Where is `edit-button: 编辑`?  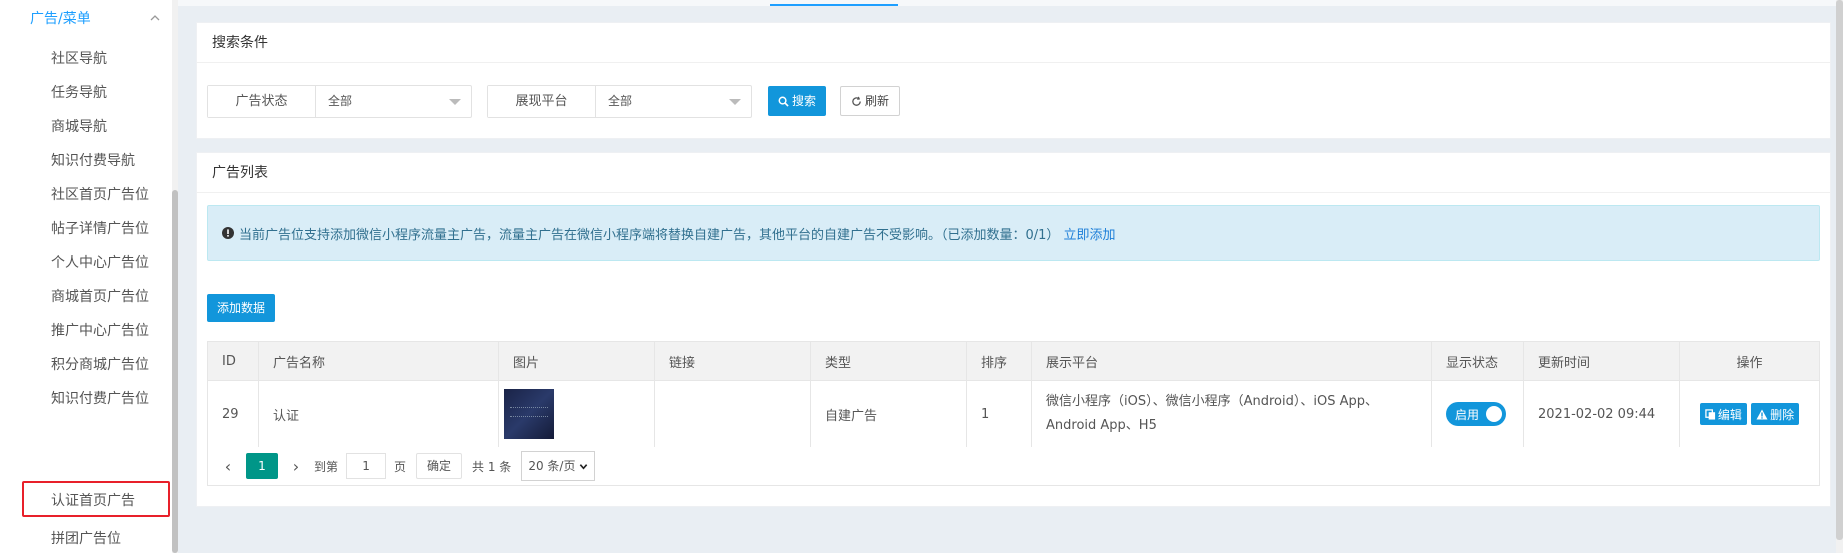 edit-button: 编辑 is located at coordinates (1723, 414).